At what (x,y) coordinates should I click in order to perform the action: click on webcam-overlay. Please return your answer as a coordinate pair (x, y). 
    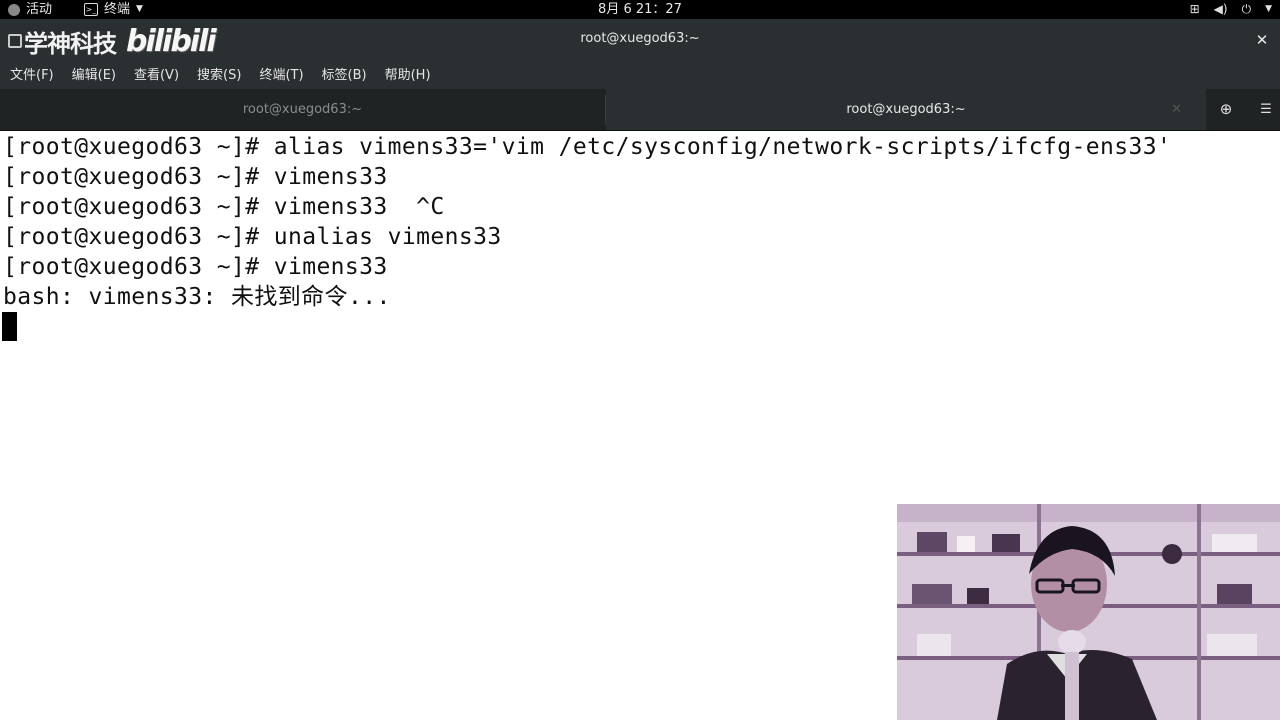
    Looking at the image, I should click on (1088, 612).